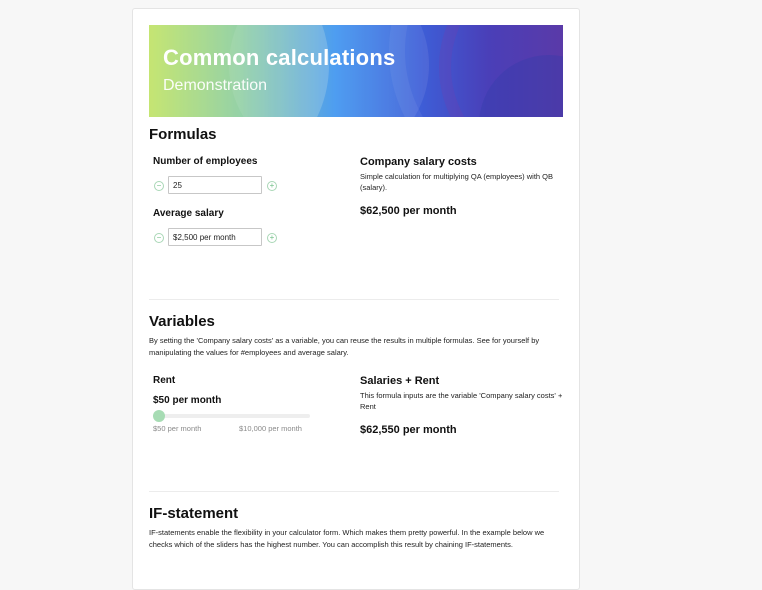  What do you see at coordinates (400, 381) in the screenshot?
I see `salaries-rent-title: Salaries + Rent` at bounding box center [400, 381].